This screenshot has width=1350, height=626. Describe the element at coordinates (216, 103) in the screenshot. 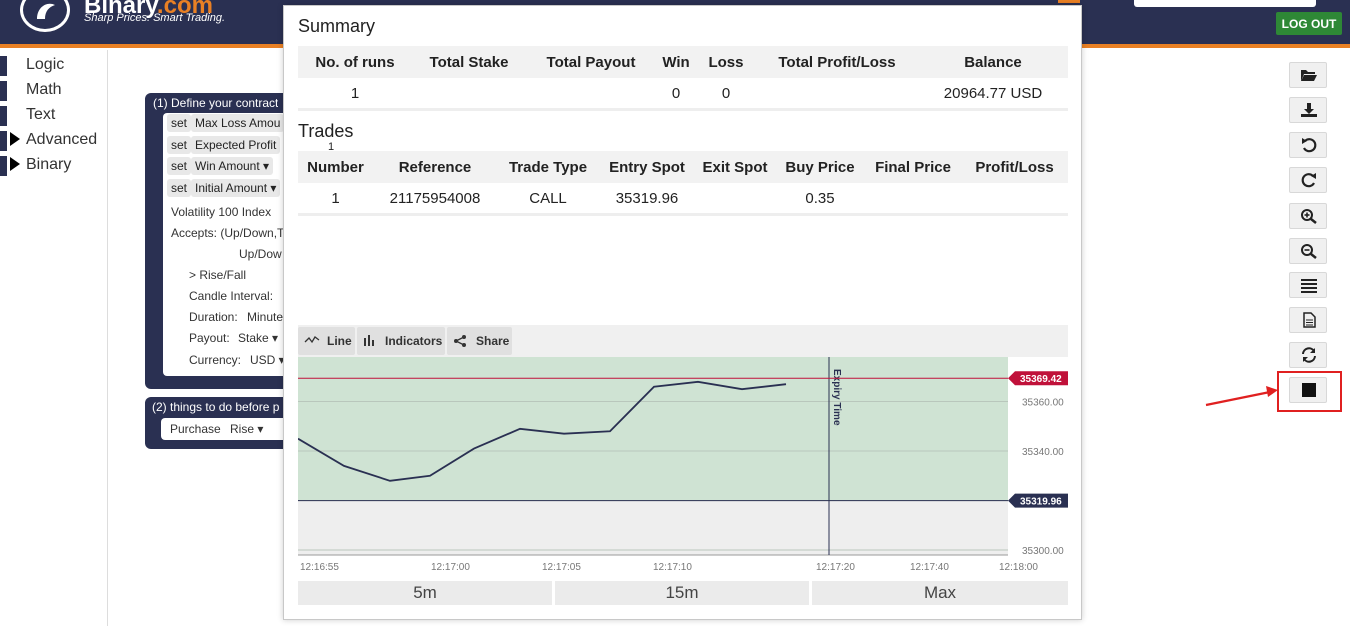

I see `block-title: (1) Define your contract` at that location.